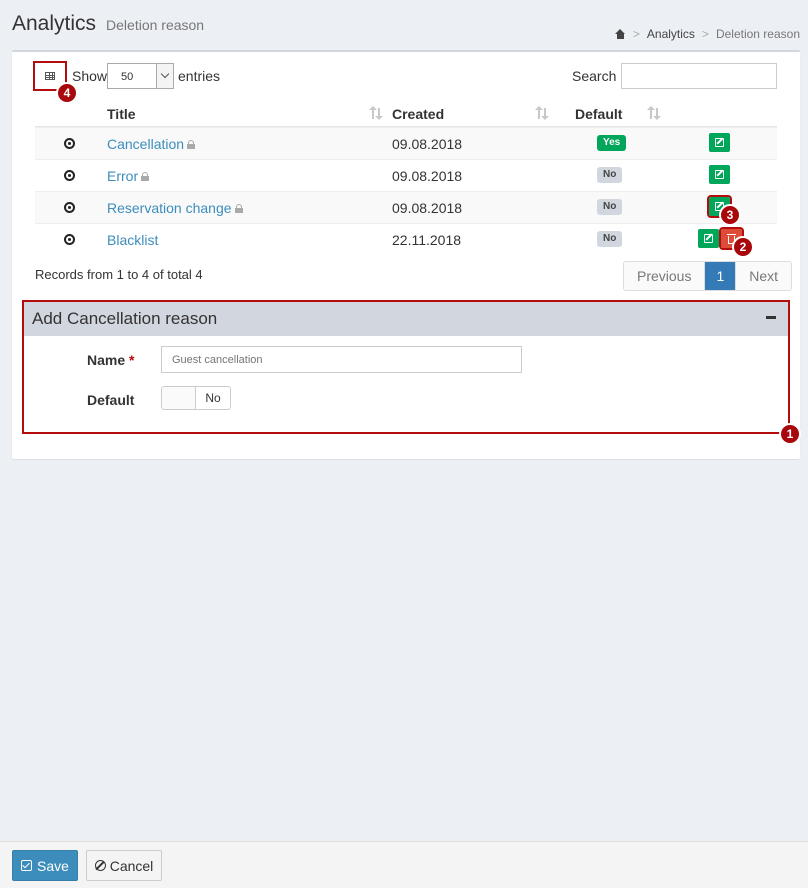 This screenshot has height=888, width=808. Describe the element at coordinates (54, 23) in the screenshot. I see `page-title: Analytics` at that location.